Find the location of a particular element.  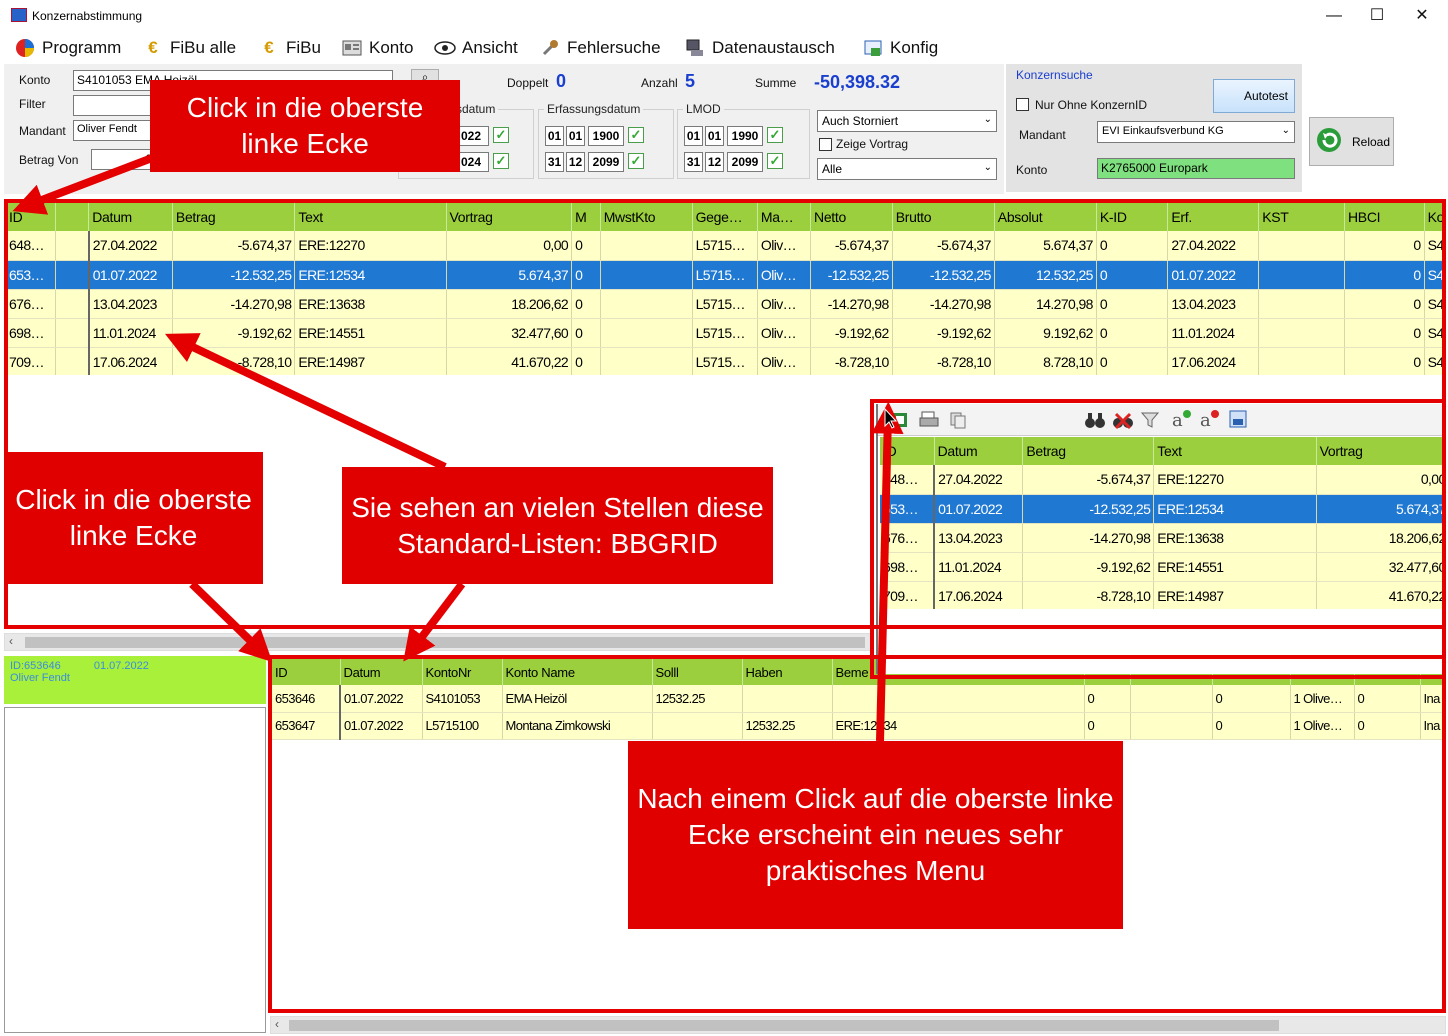

menu-label: FiBu is located at coordinates (303, 47).